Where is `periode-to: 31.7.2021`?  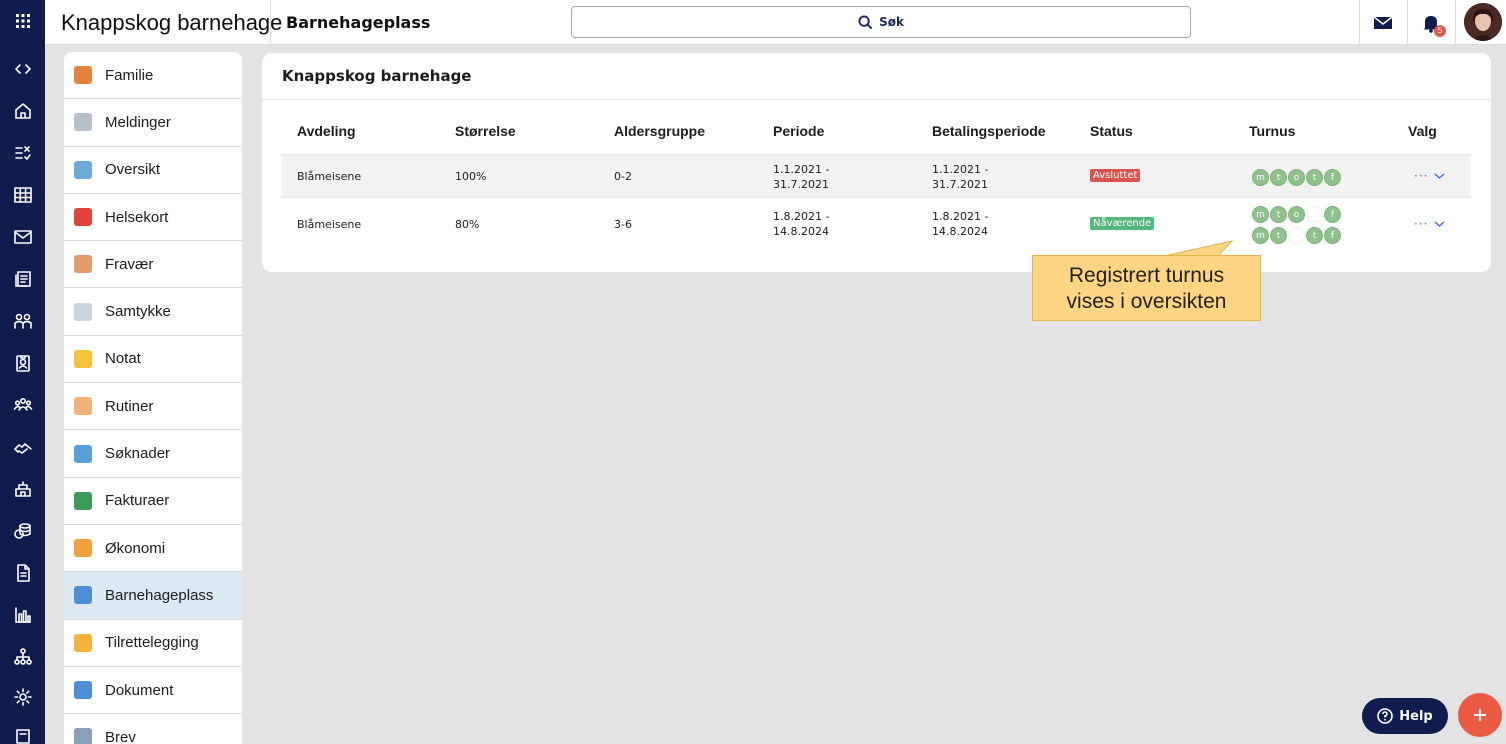 periode-to: 31.7.2021 is located at coordinates (801, 184).